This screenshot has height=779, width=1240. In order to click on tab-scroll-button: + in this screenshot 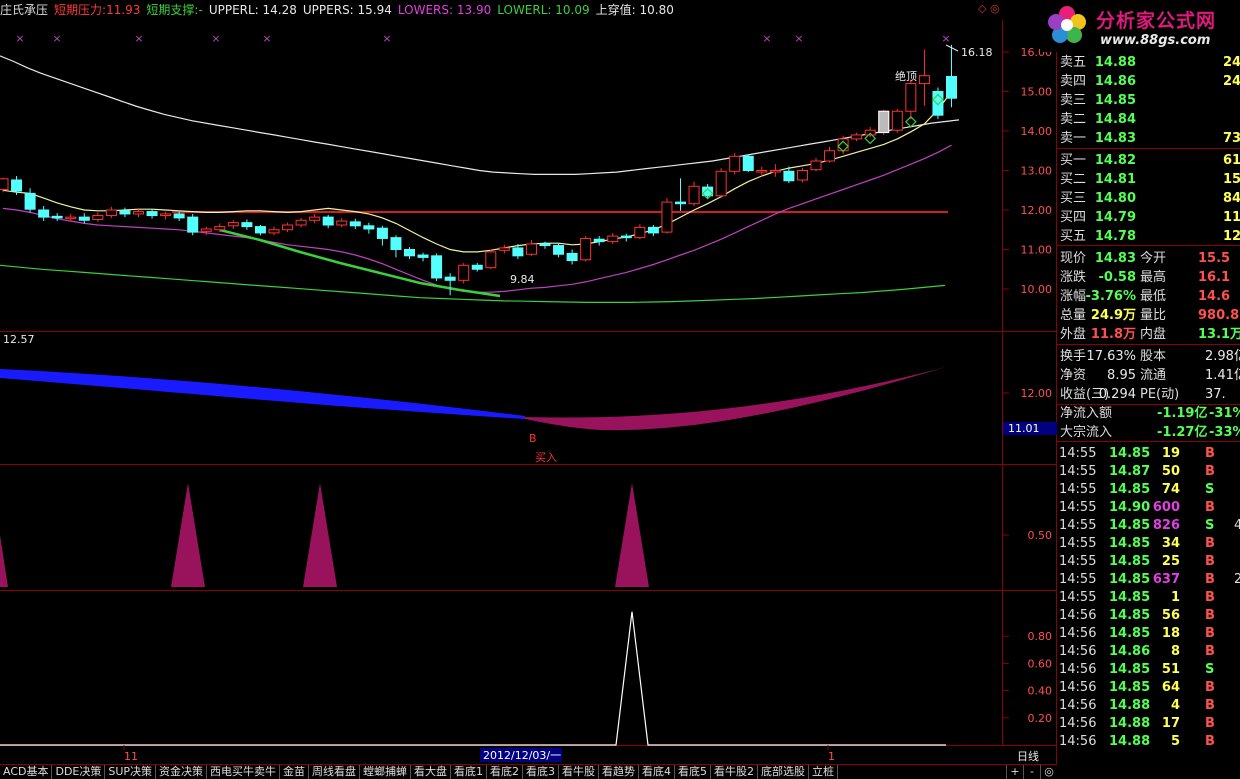, I will do `click(1014, 772)`.